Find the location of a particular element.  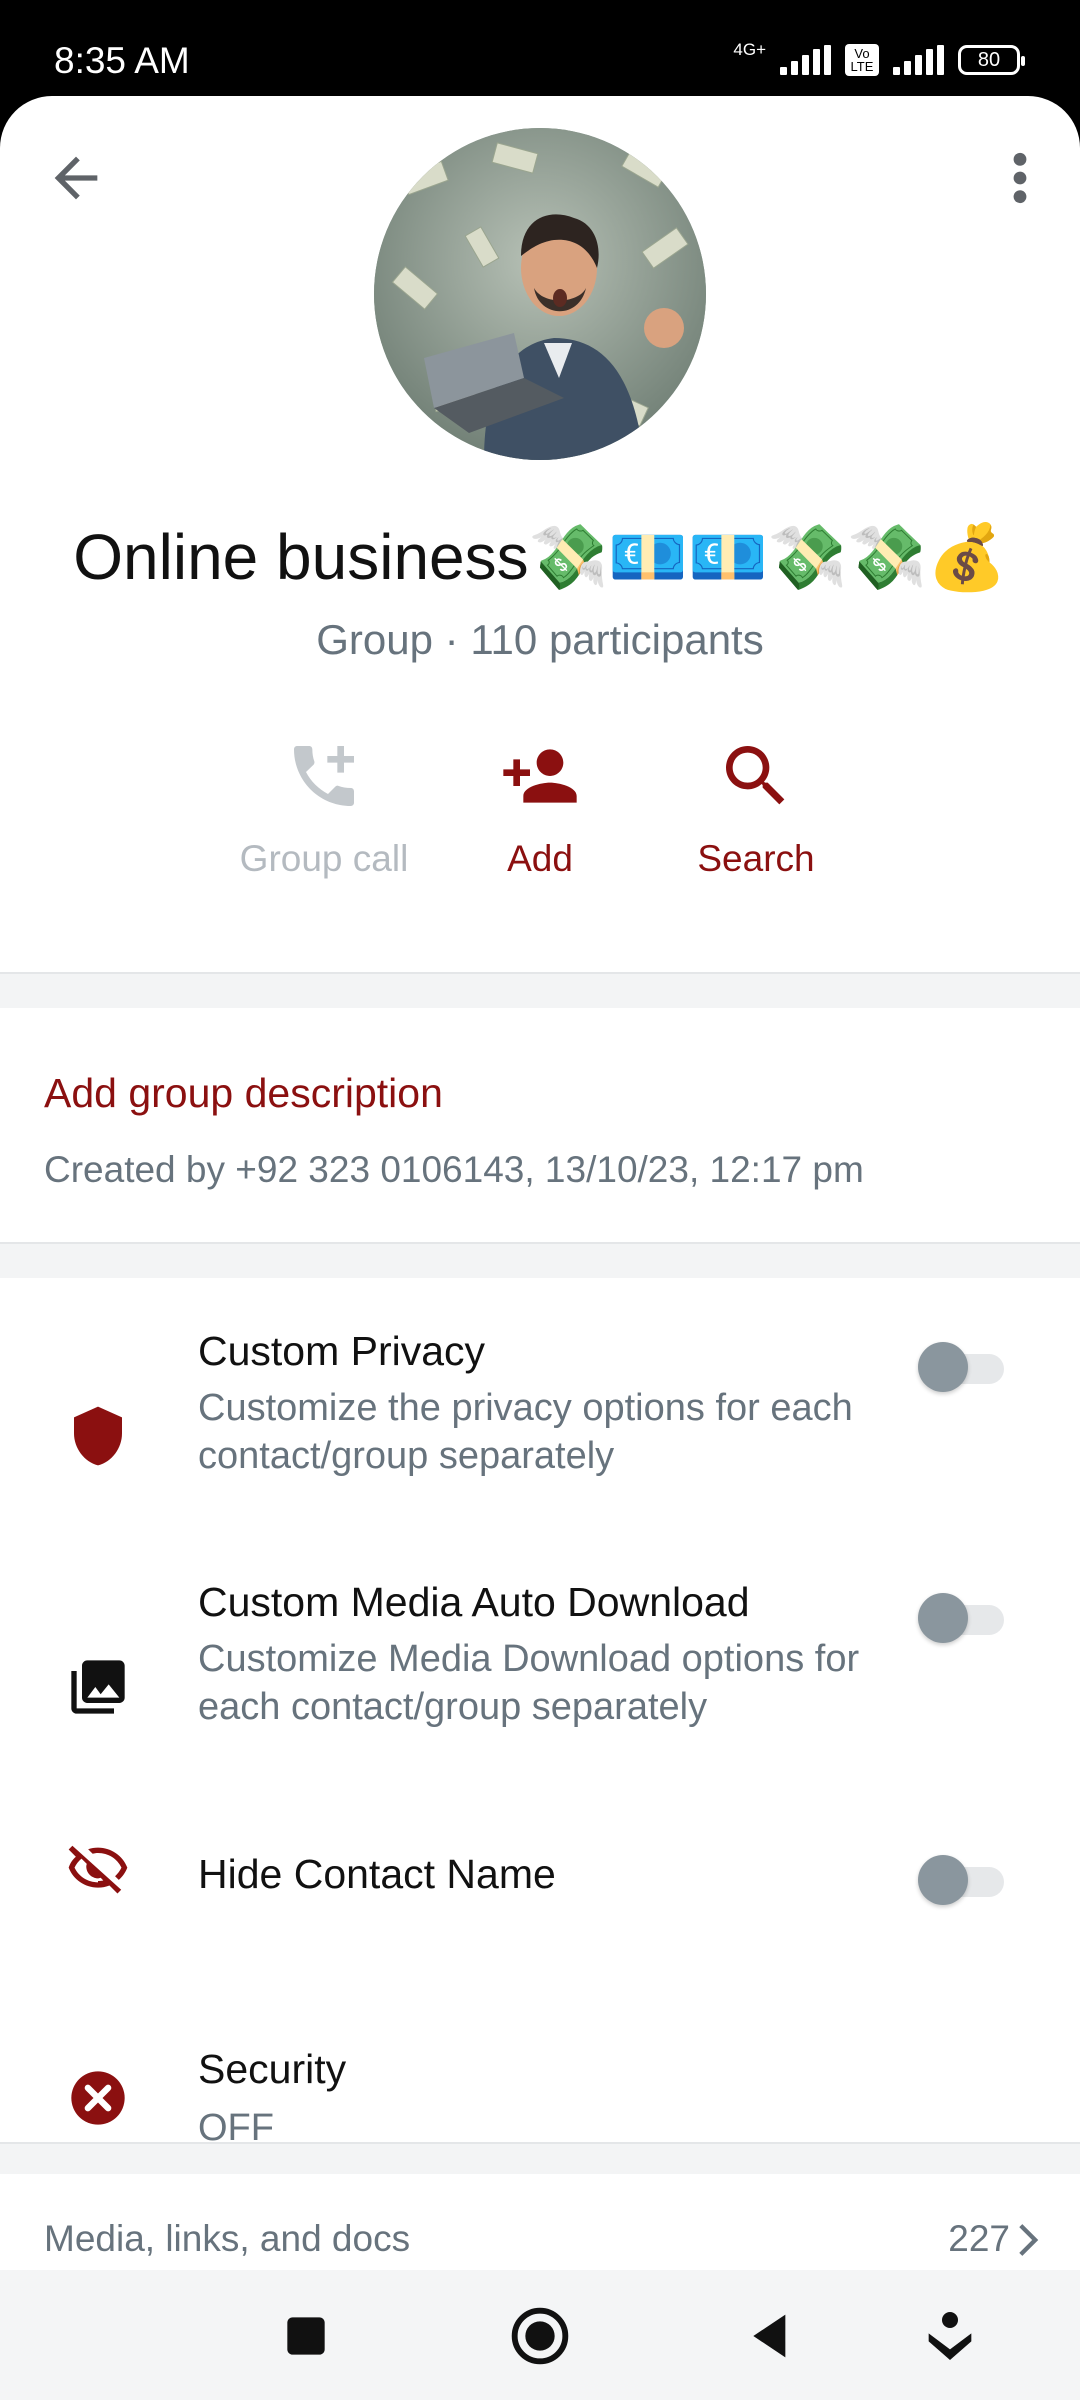

media-count: 227 is located at coordinates (979, 2238).